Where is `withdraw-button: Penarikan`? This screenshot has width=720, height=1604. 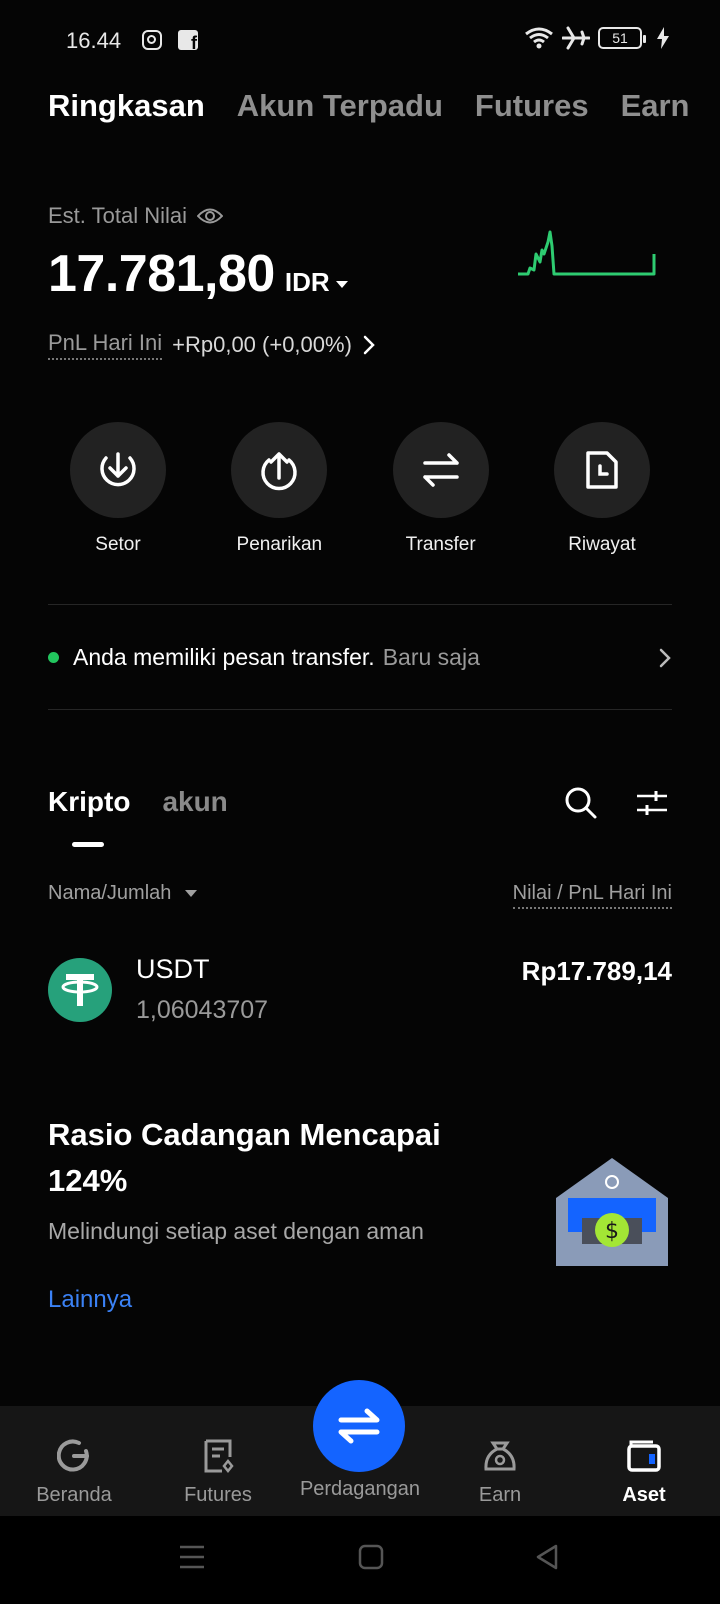
withdraw-button: Penarikan is located at coordinates (279, 489).